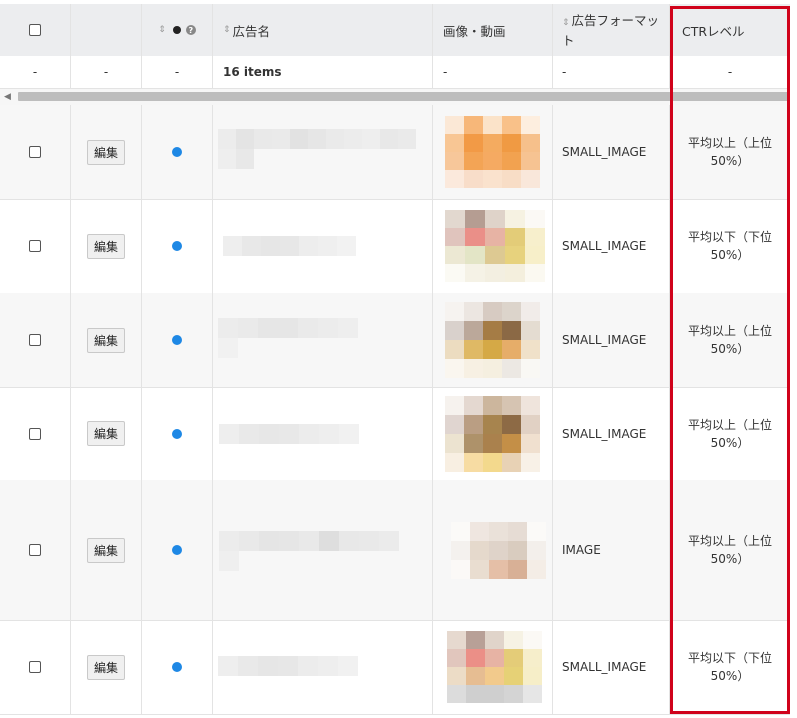 The image size is (797, 718). I want to click on ad-name-header-label: 広告名, so click(251, 31).